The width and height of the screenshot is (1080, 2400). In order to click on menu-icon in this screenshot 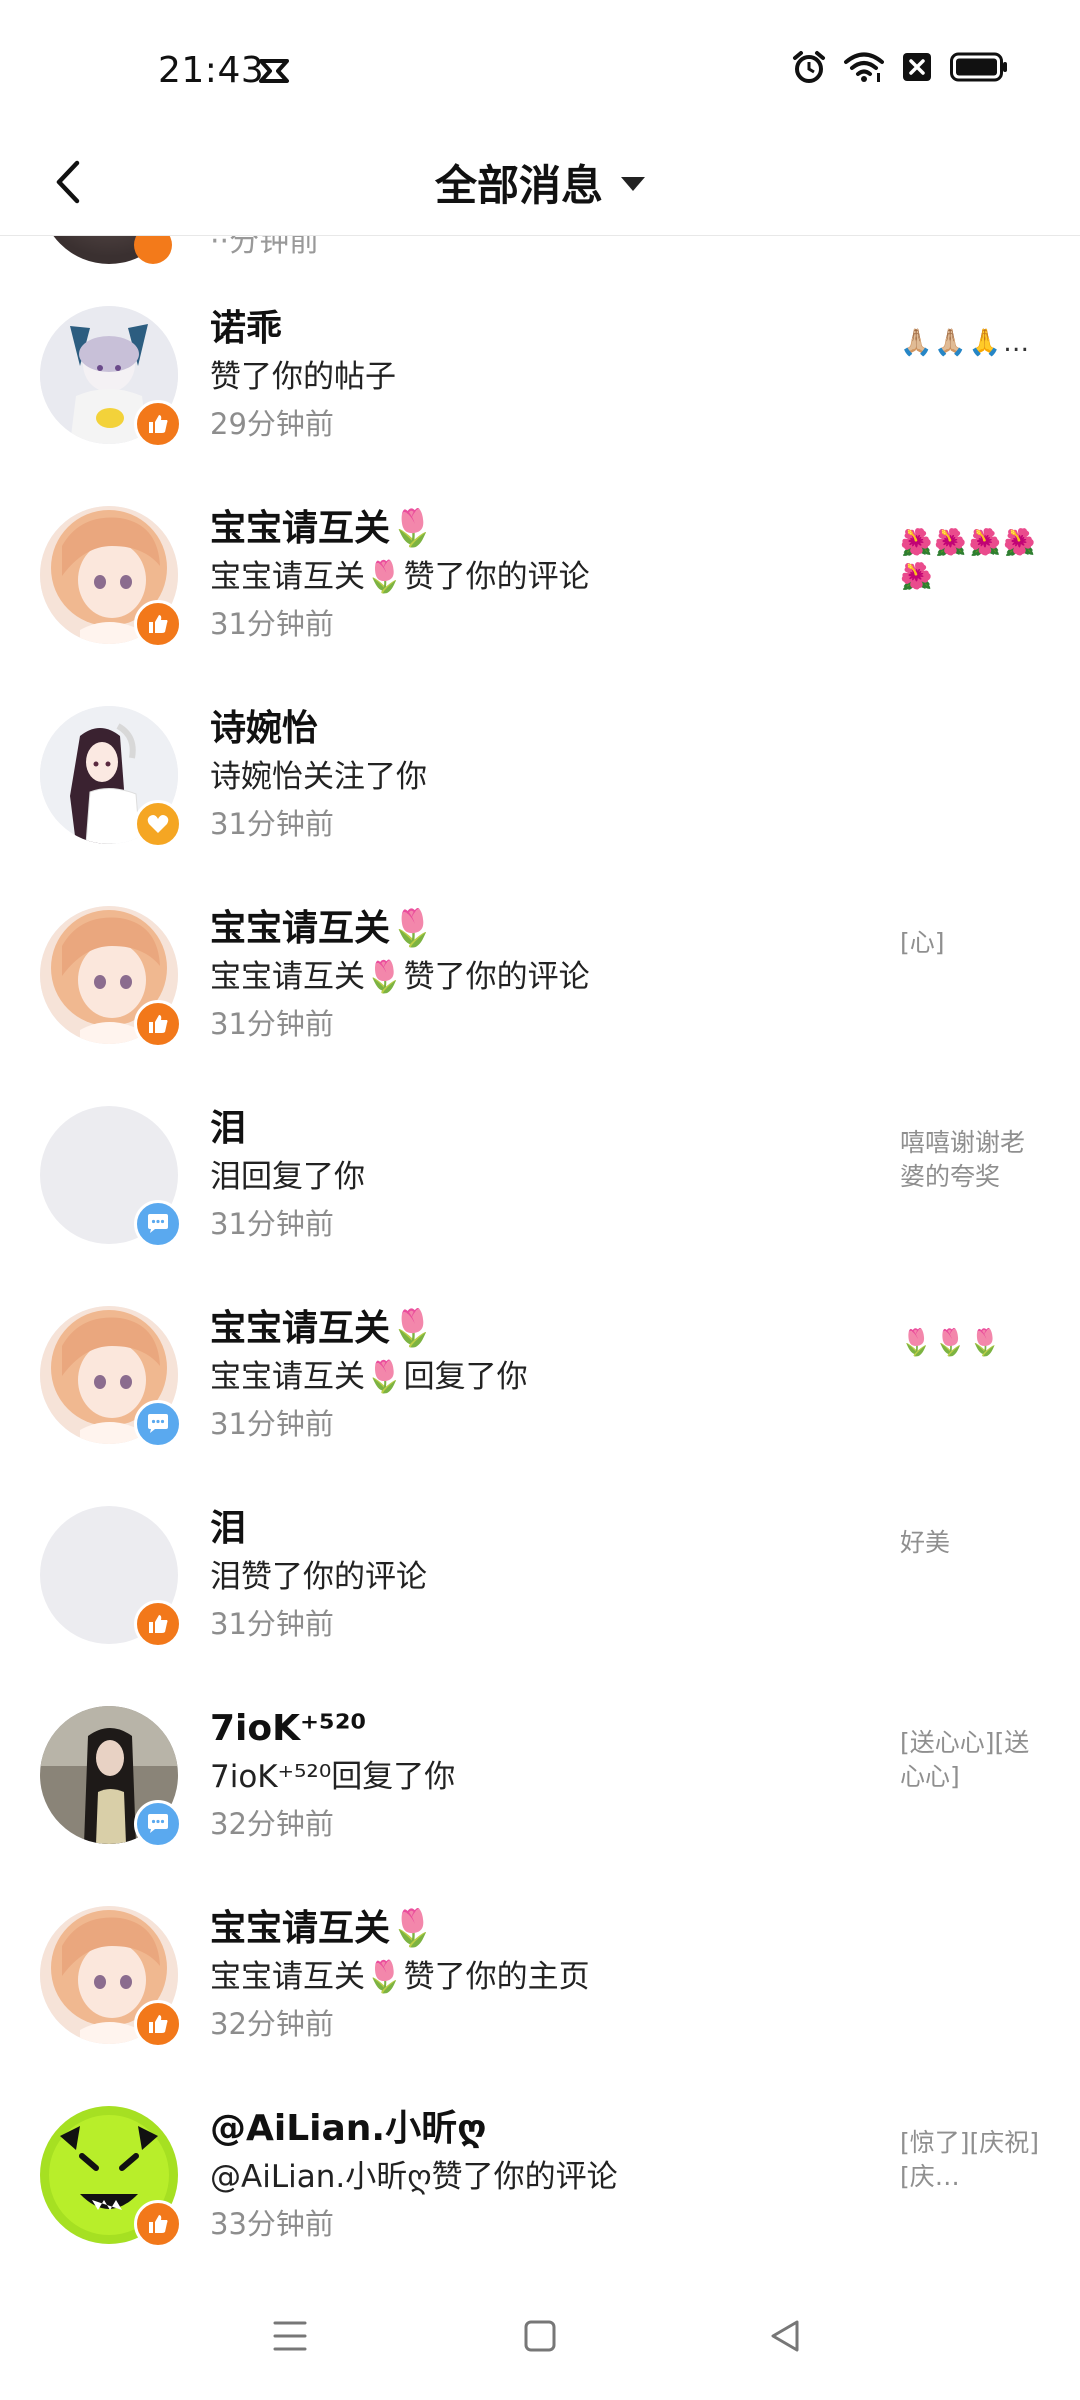, I will do `click(290, 2336)`.